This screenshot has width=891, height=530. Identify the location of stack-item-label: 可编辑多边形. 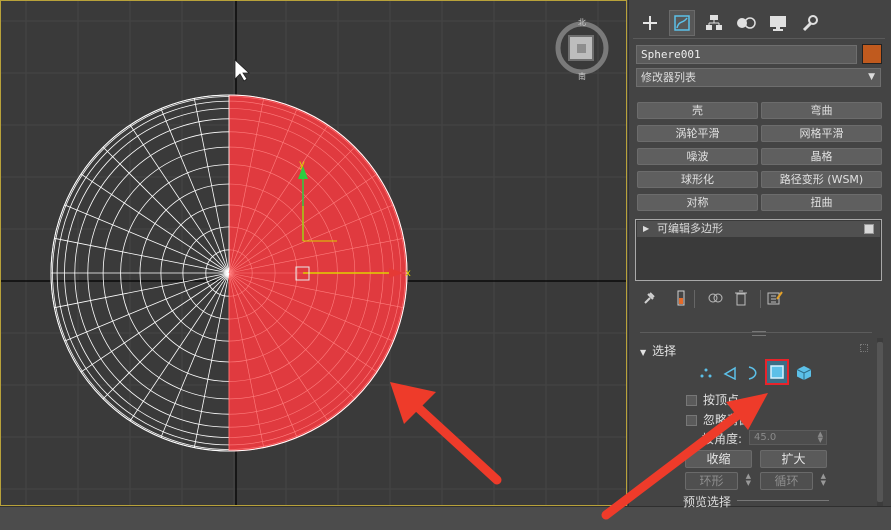
(690, 228).